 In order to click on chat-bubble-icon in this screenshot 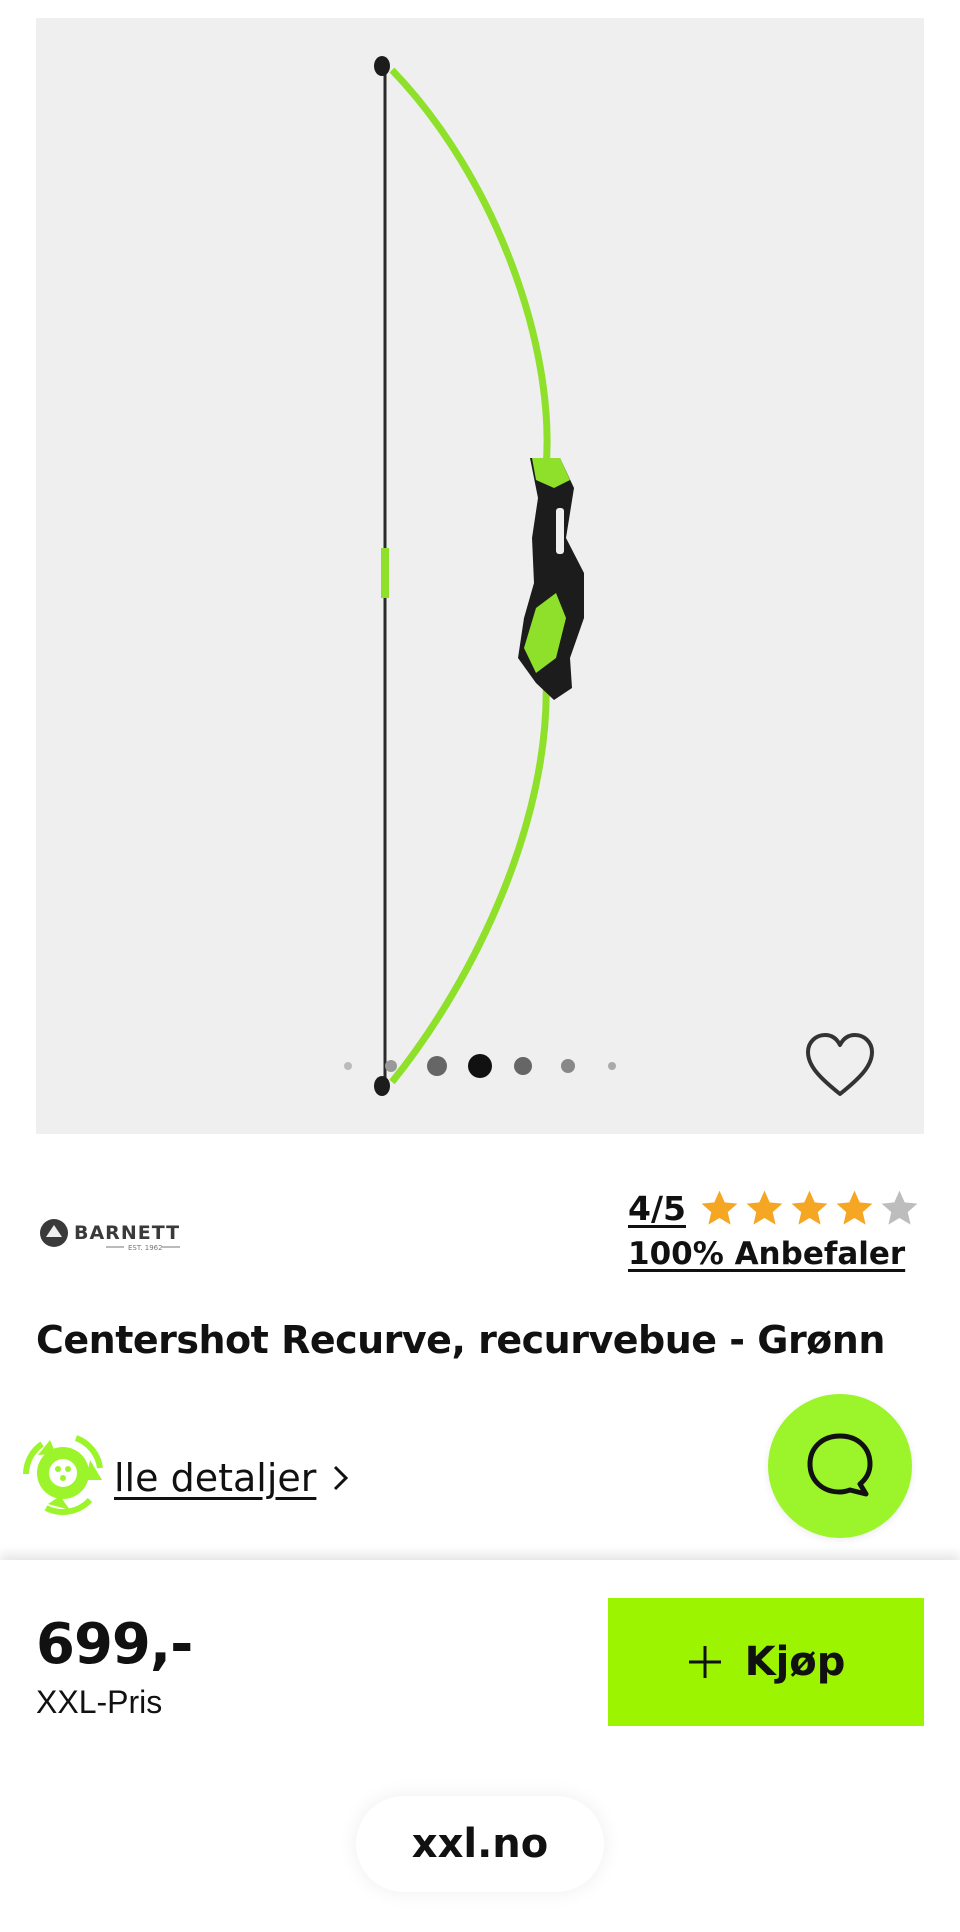, I will do `click(840, 1465)`.